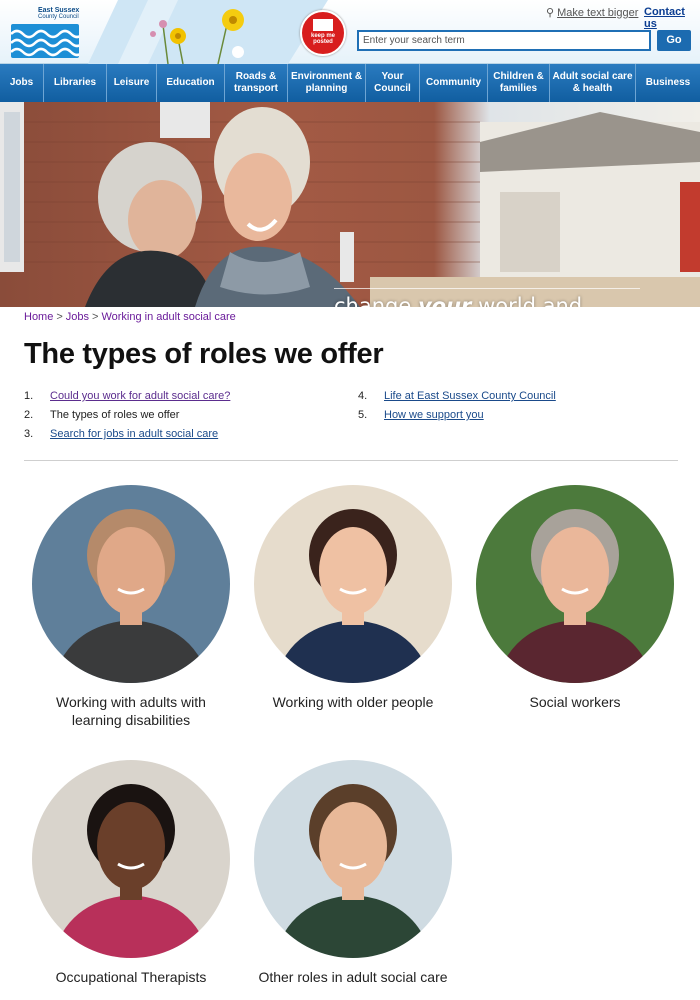 This screenshot has height=1000, width=700. Describe the element at coordinates (598, 13) in the screenshot. I see `make-text-bigger-label: Make text bigger` at that location.